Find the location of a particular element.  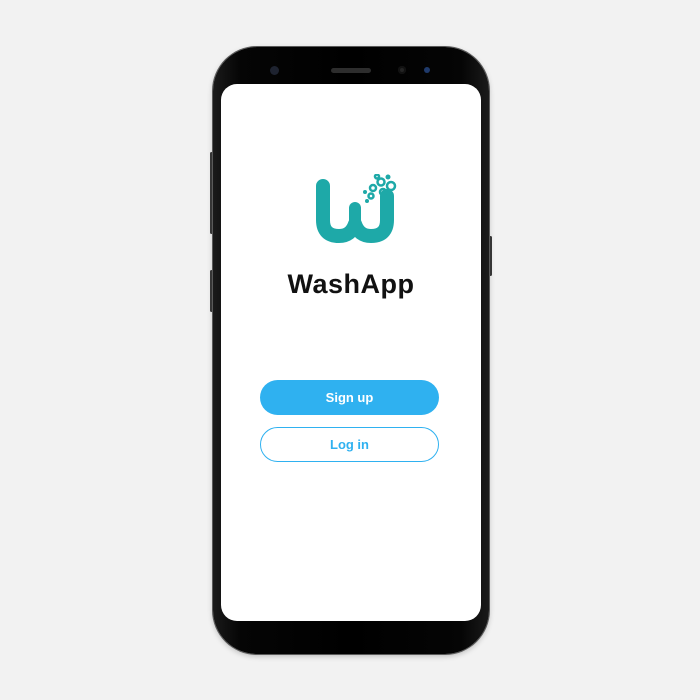

log-in-button: Log in is located at coordinates (349, 444).